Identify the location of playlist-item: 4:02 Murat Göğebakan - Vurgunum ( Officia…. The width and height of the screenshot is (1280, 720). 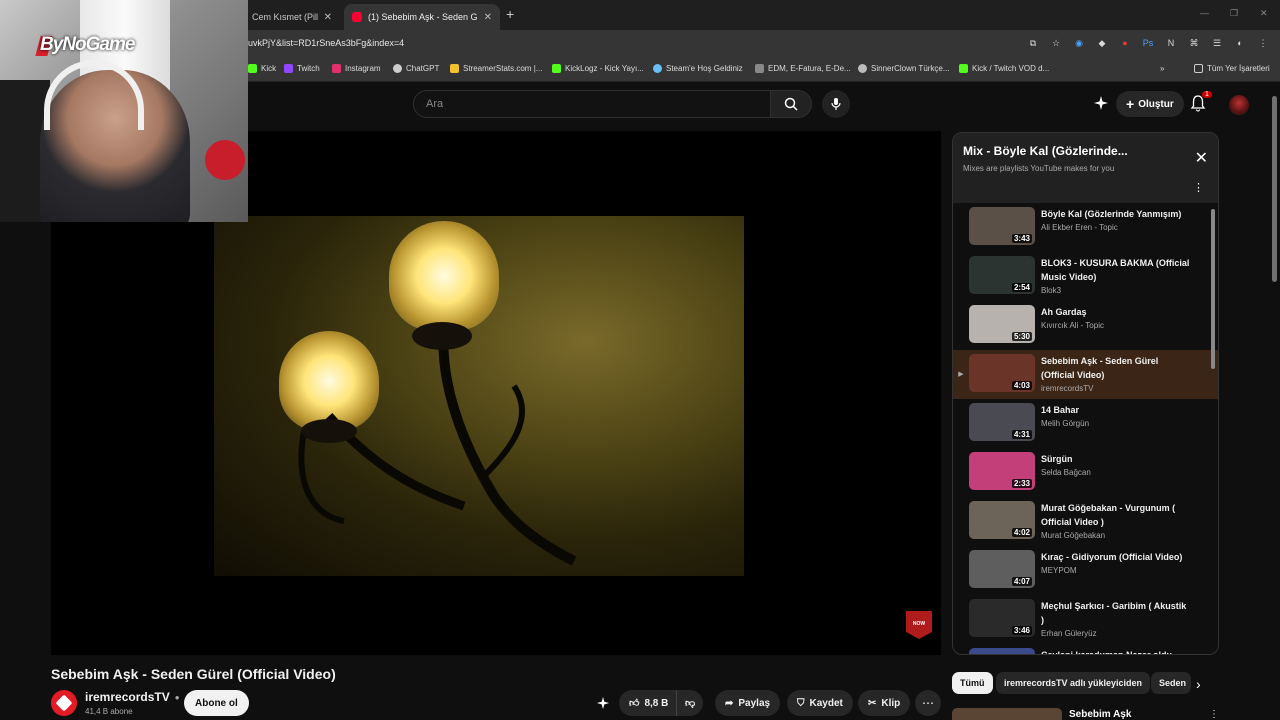
(1085, 521).